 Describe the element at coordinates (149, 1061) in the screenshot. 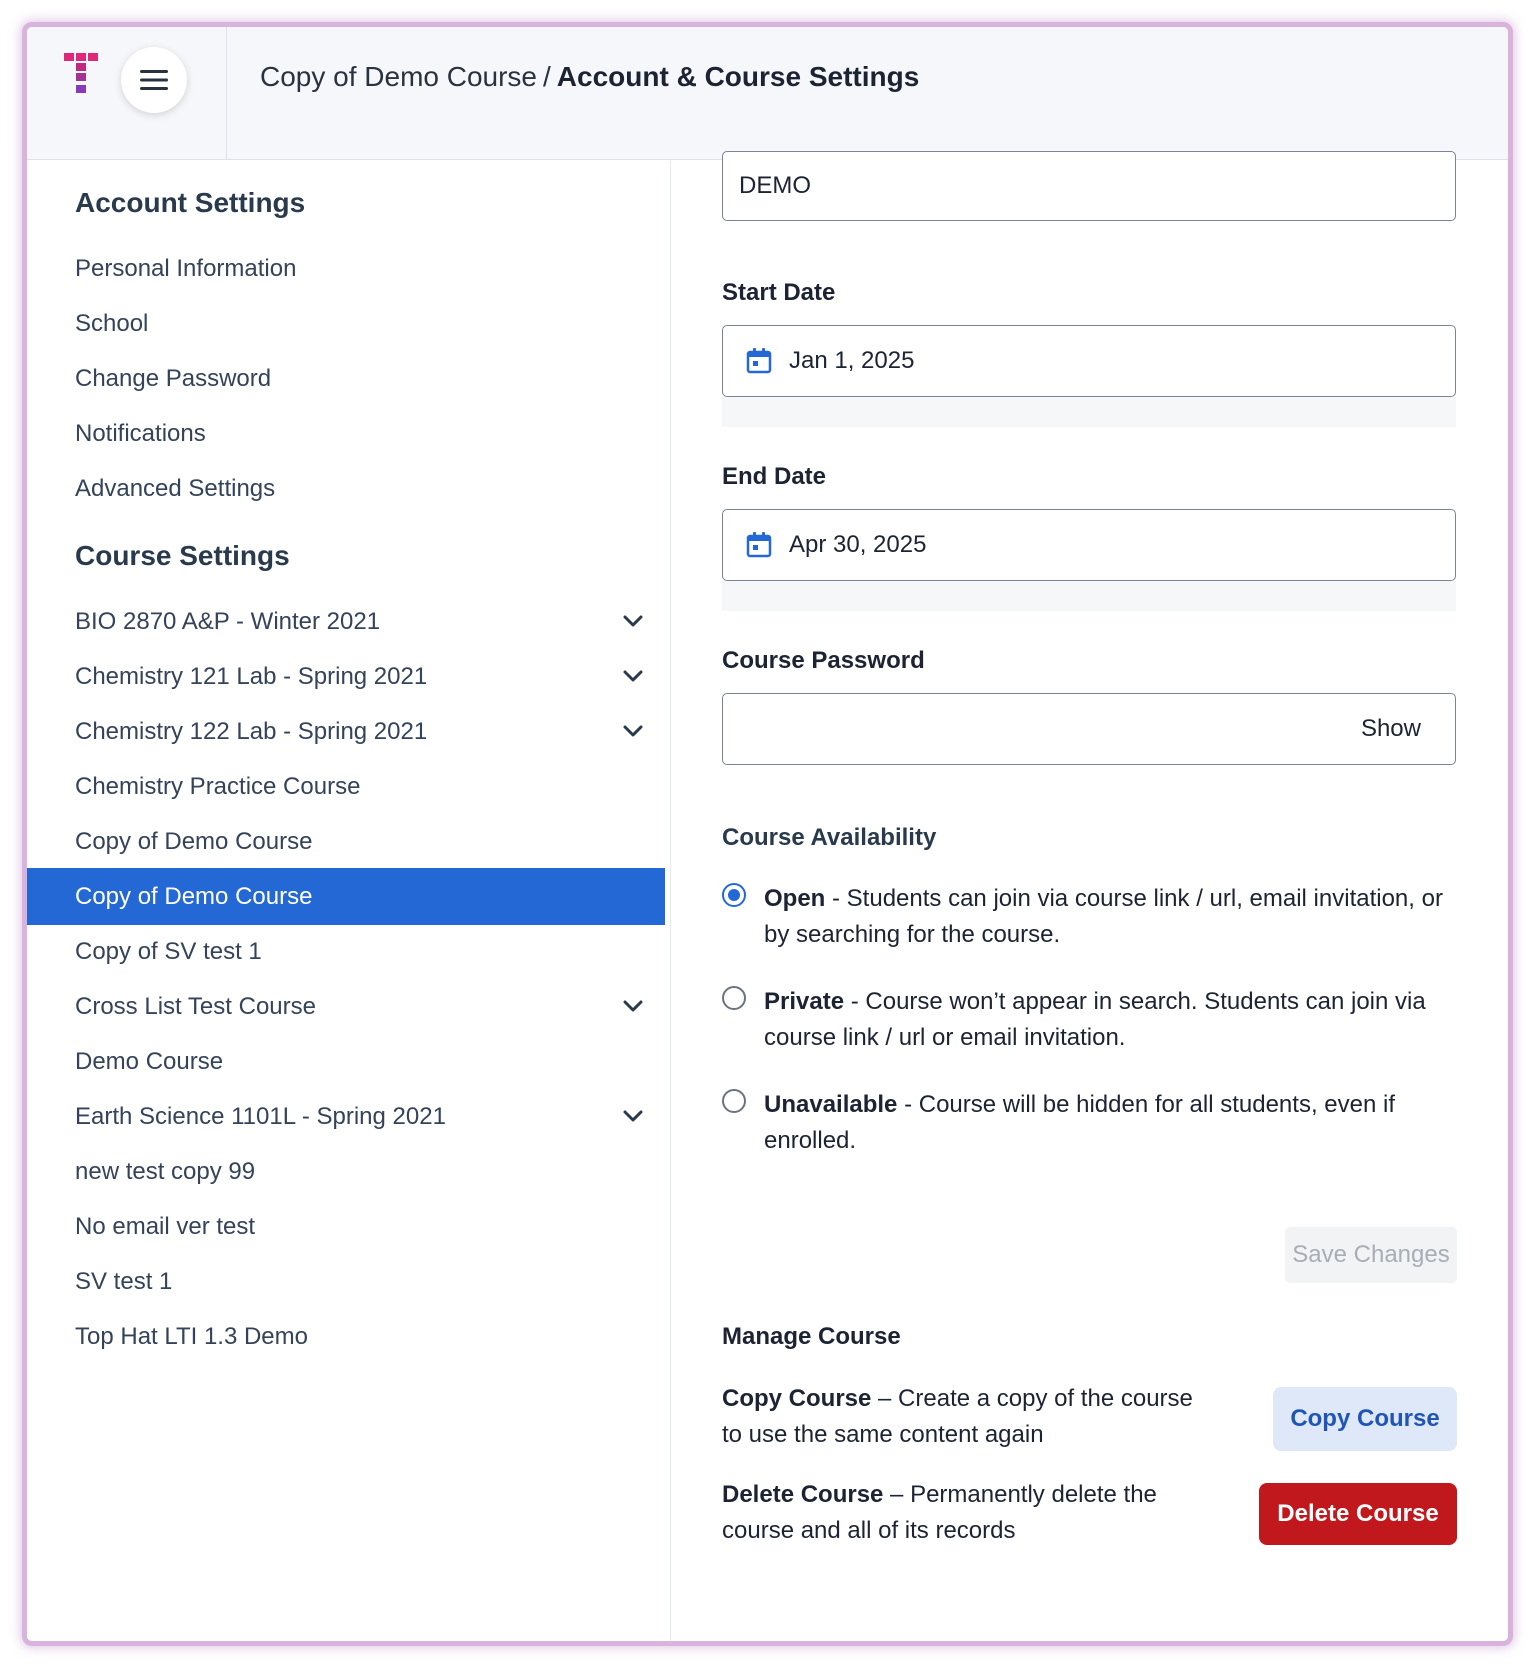

I see `sidebar-course-label: Demo Course` at that location.